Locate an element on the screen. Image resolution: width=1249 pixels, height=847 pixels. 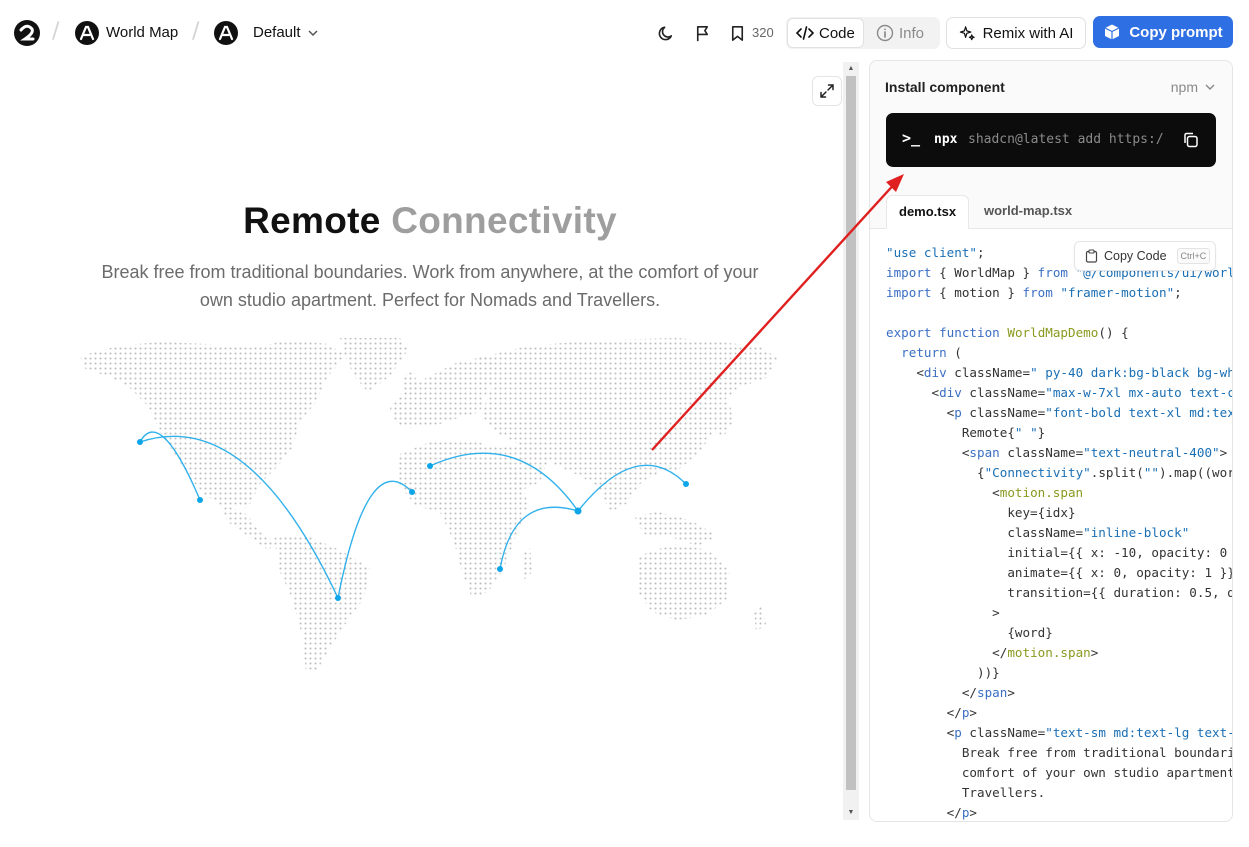
tab-info: Info is located at coordinates (900, 33).